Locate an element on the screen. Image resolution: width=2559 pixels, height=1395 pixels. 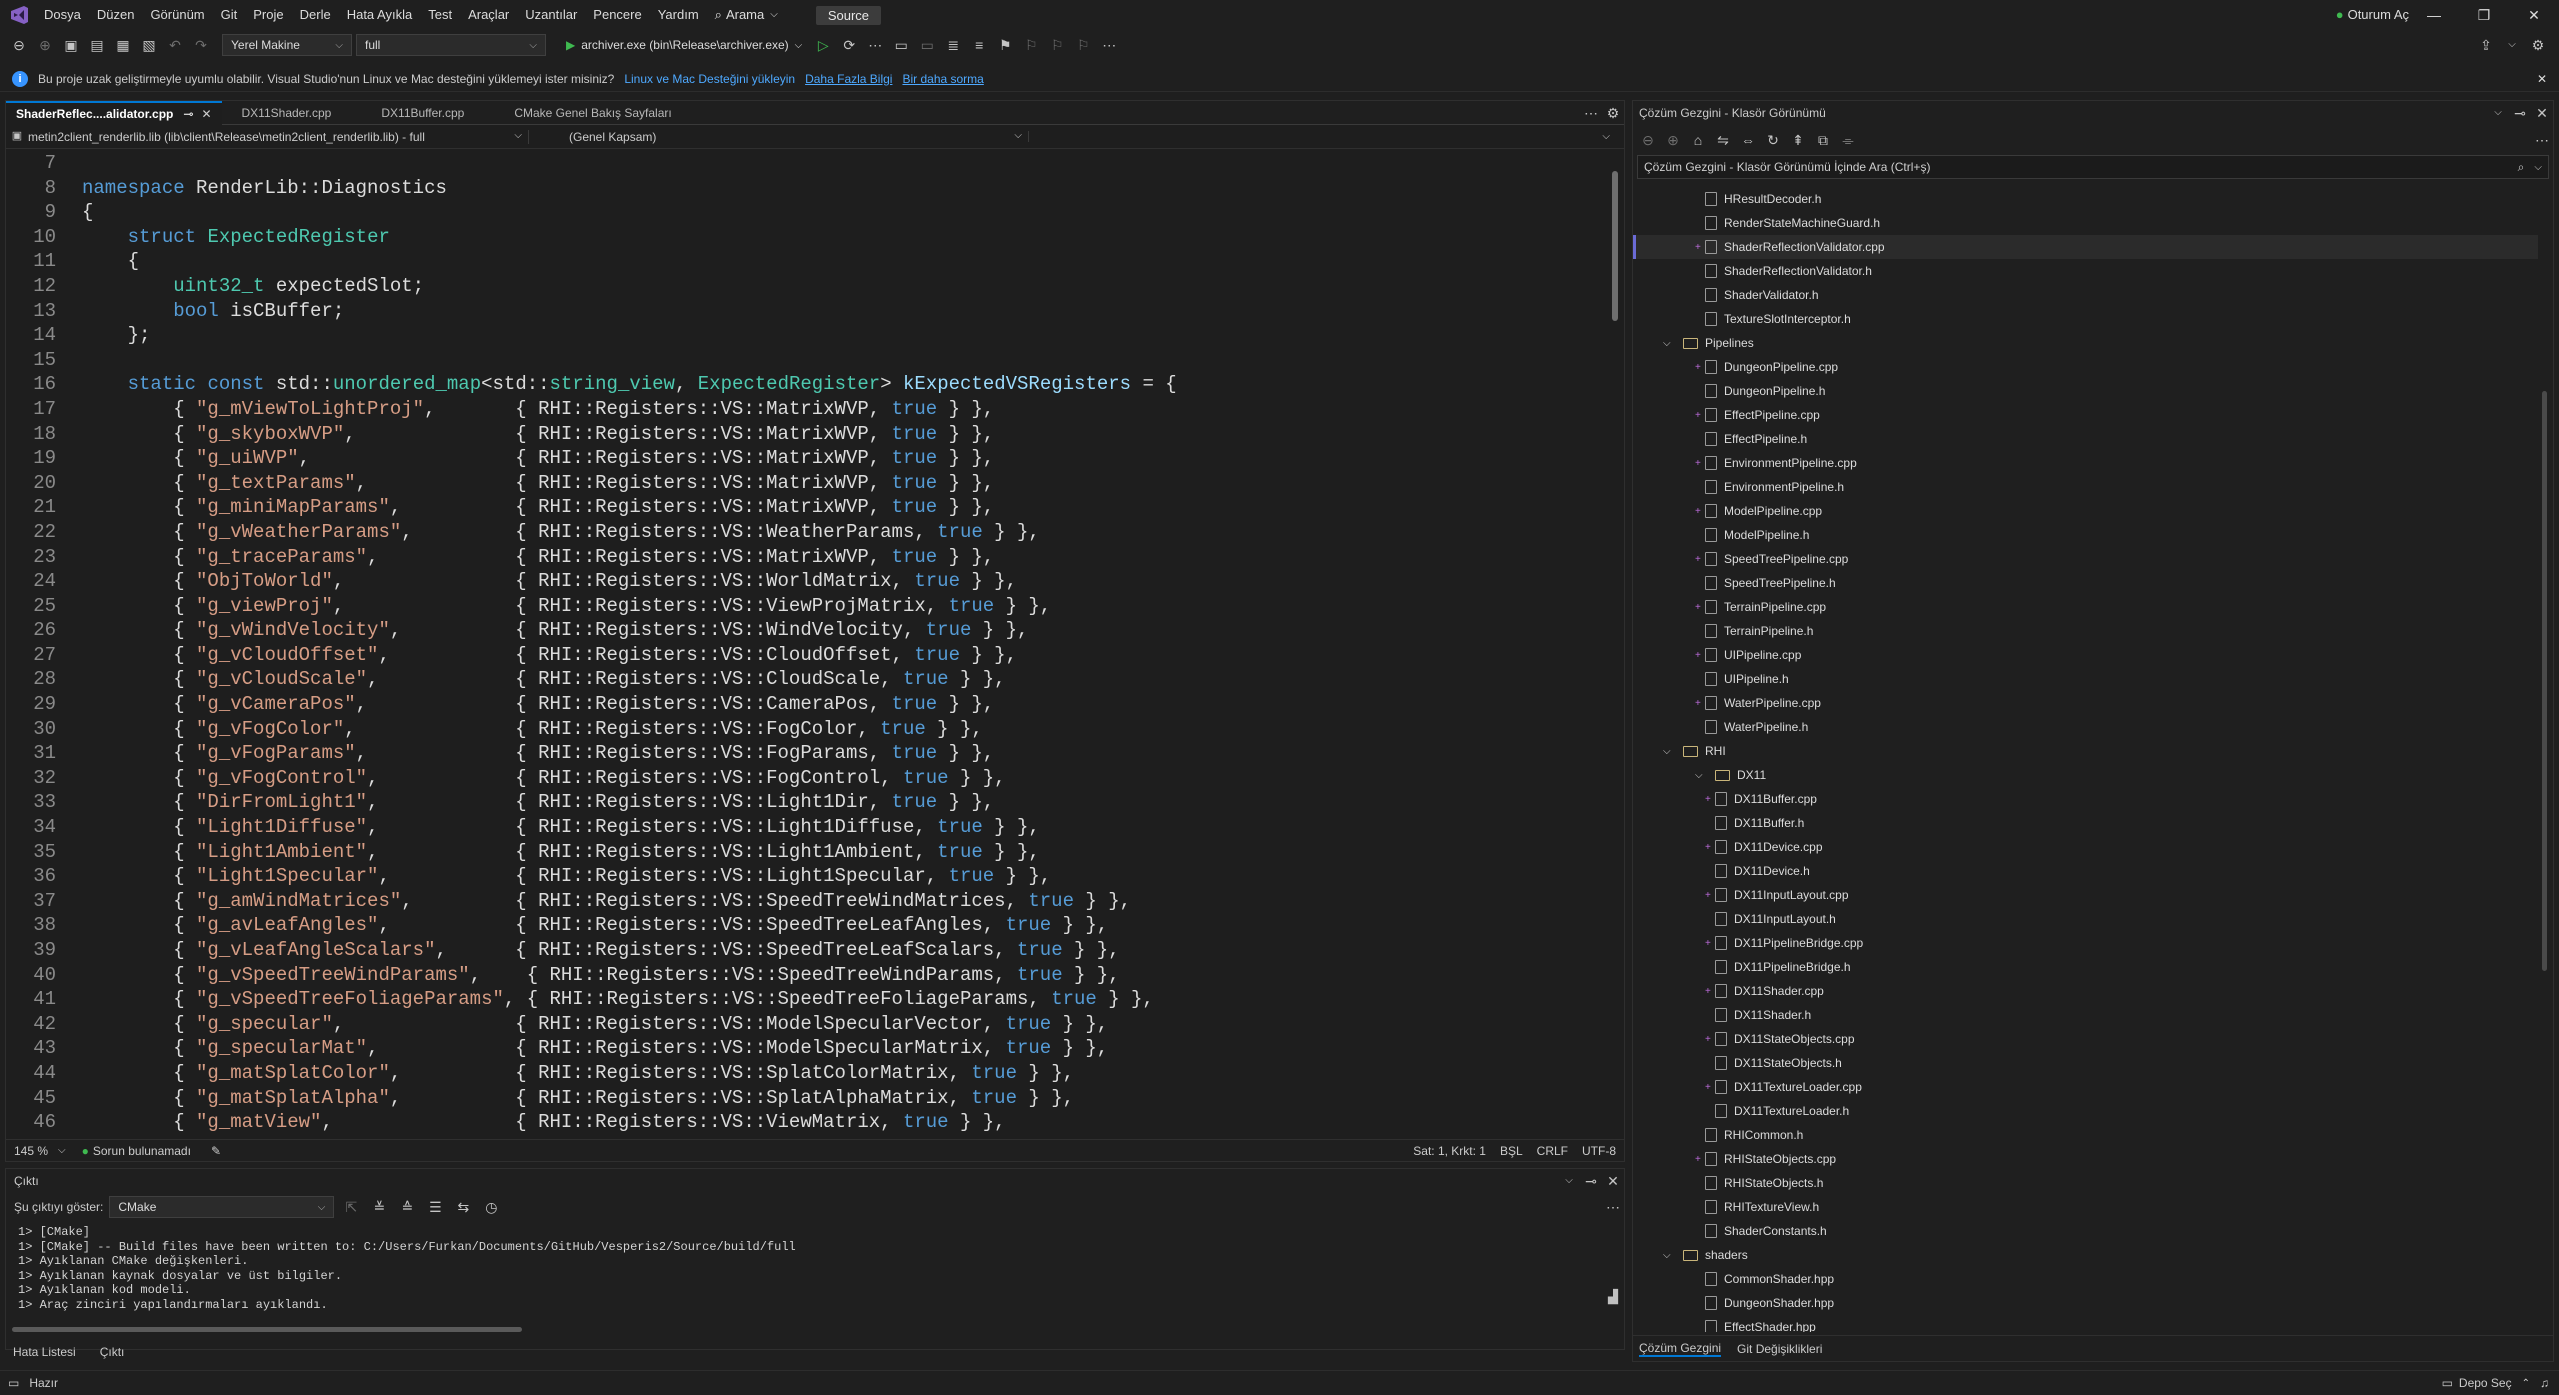
menu-item-git: Git is located at coordinates (229, 15).